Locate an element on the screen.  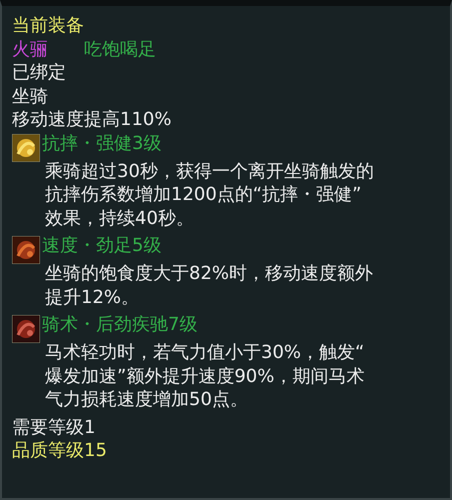
level-requirement: 需要等级1 is located at coordinates (54, 427).